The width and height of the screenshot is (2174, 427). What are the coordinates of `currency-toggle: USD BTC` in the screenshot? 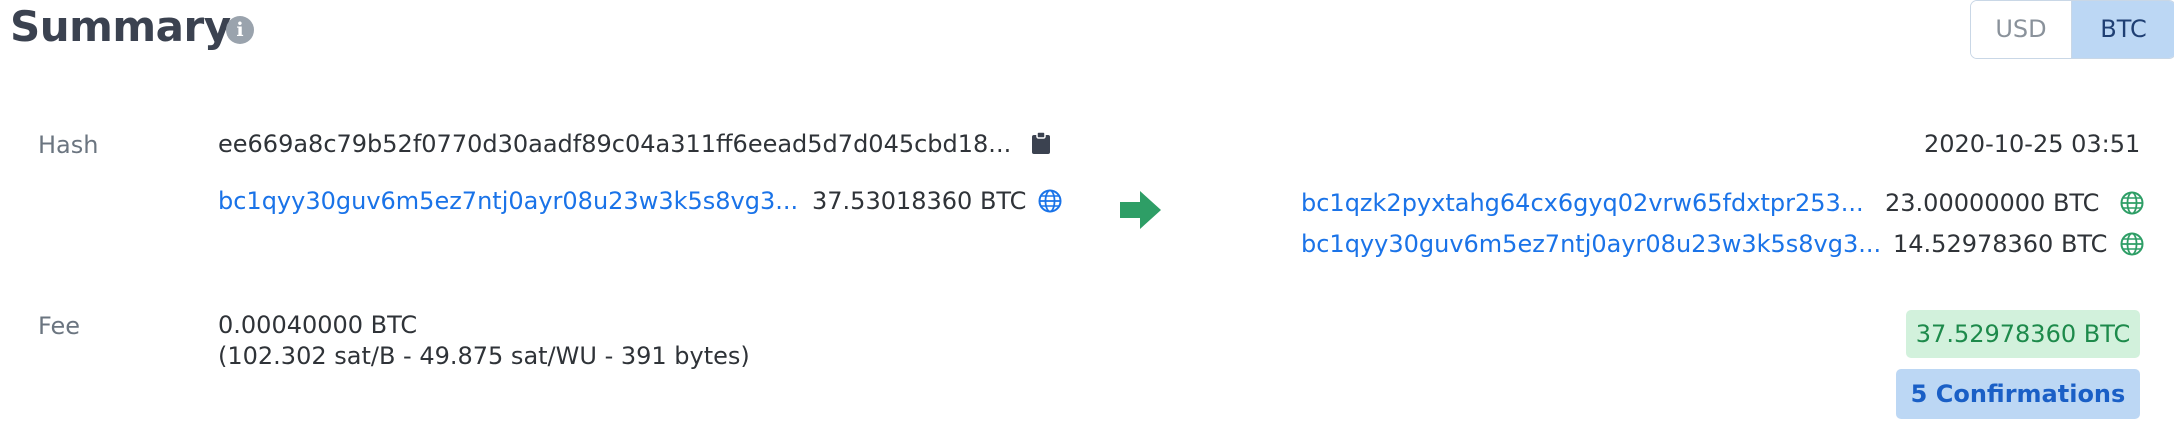 It's located at (2072, 29).